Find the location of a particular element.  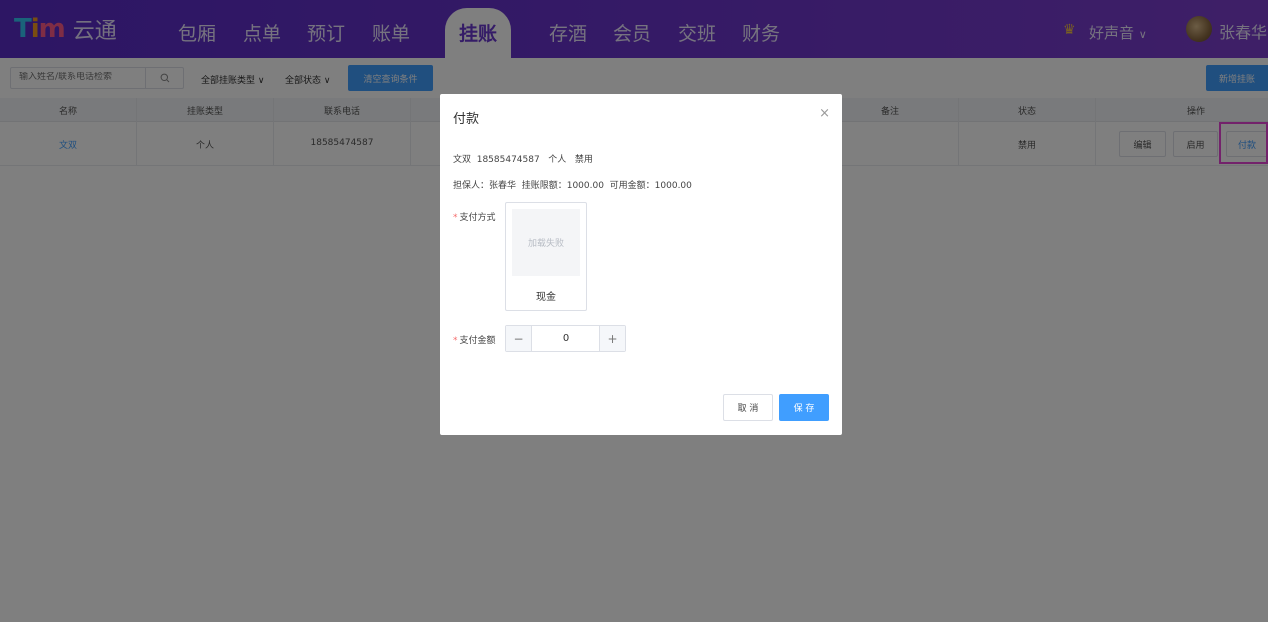

pay-method-label-text: 支付方式 is located at coordinates (477, 218).